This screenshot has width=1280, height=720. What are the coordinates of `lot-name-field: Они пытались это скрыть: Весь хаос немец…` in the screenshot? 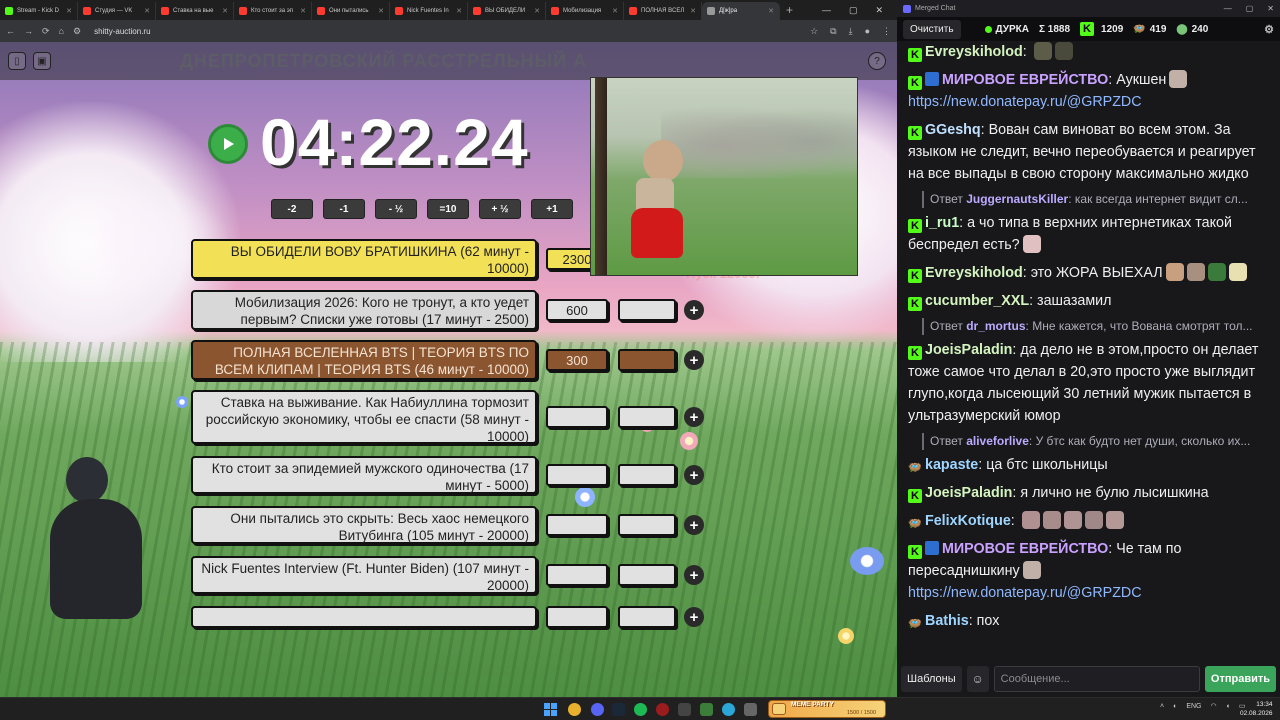 It's located at (364, 525).